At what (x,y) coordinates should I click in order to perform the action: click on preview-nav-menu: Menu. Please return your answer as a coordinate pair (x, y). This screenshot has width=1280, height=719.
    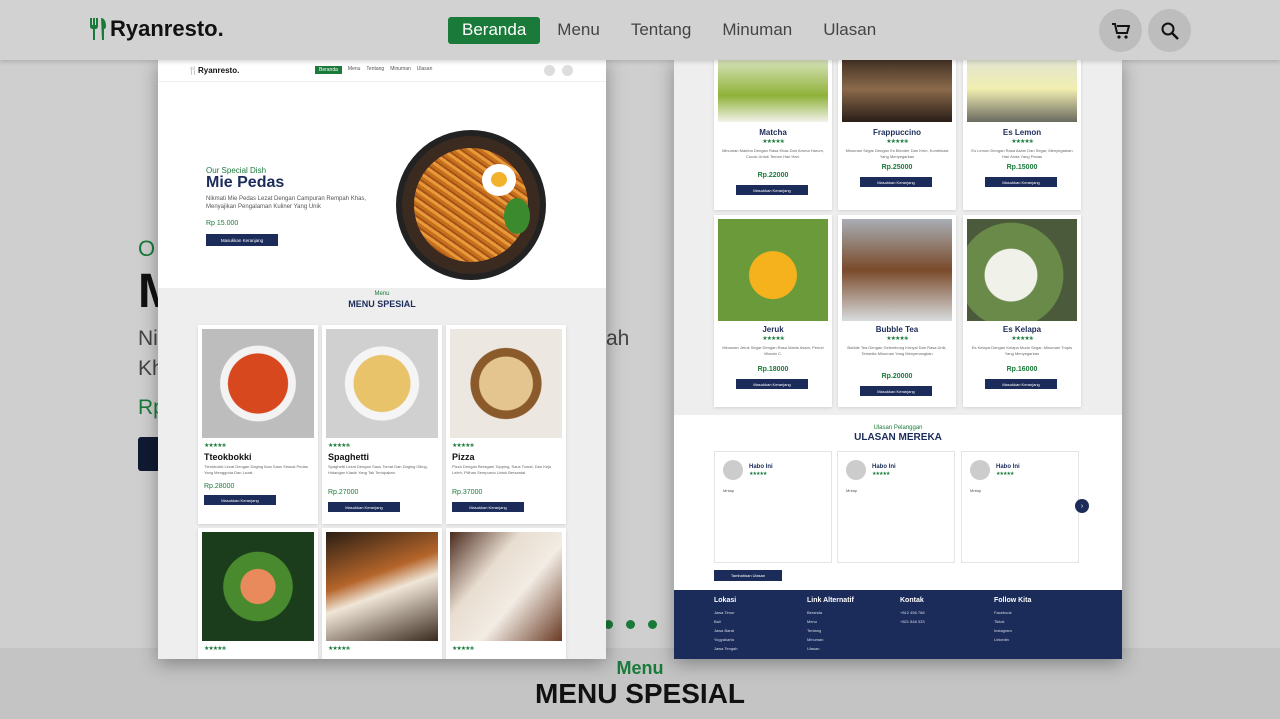
    Looking at the image, I should click on (354, 69).